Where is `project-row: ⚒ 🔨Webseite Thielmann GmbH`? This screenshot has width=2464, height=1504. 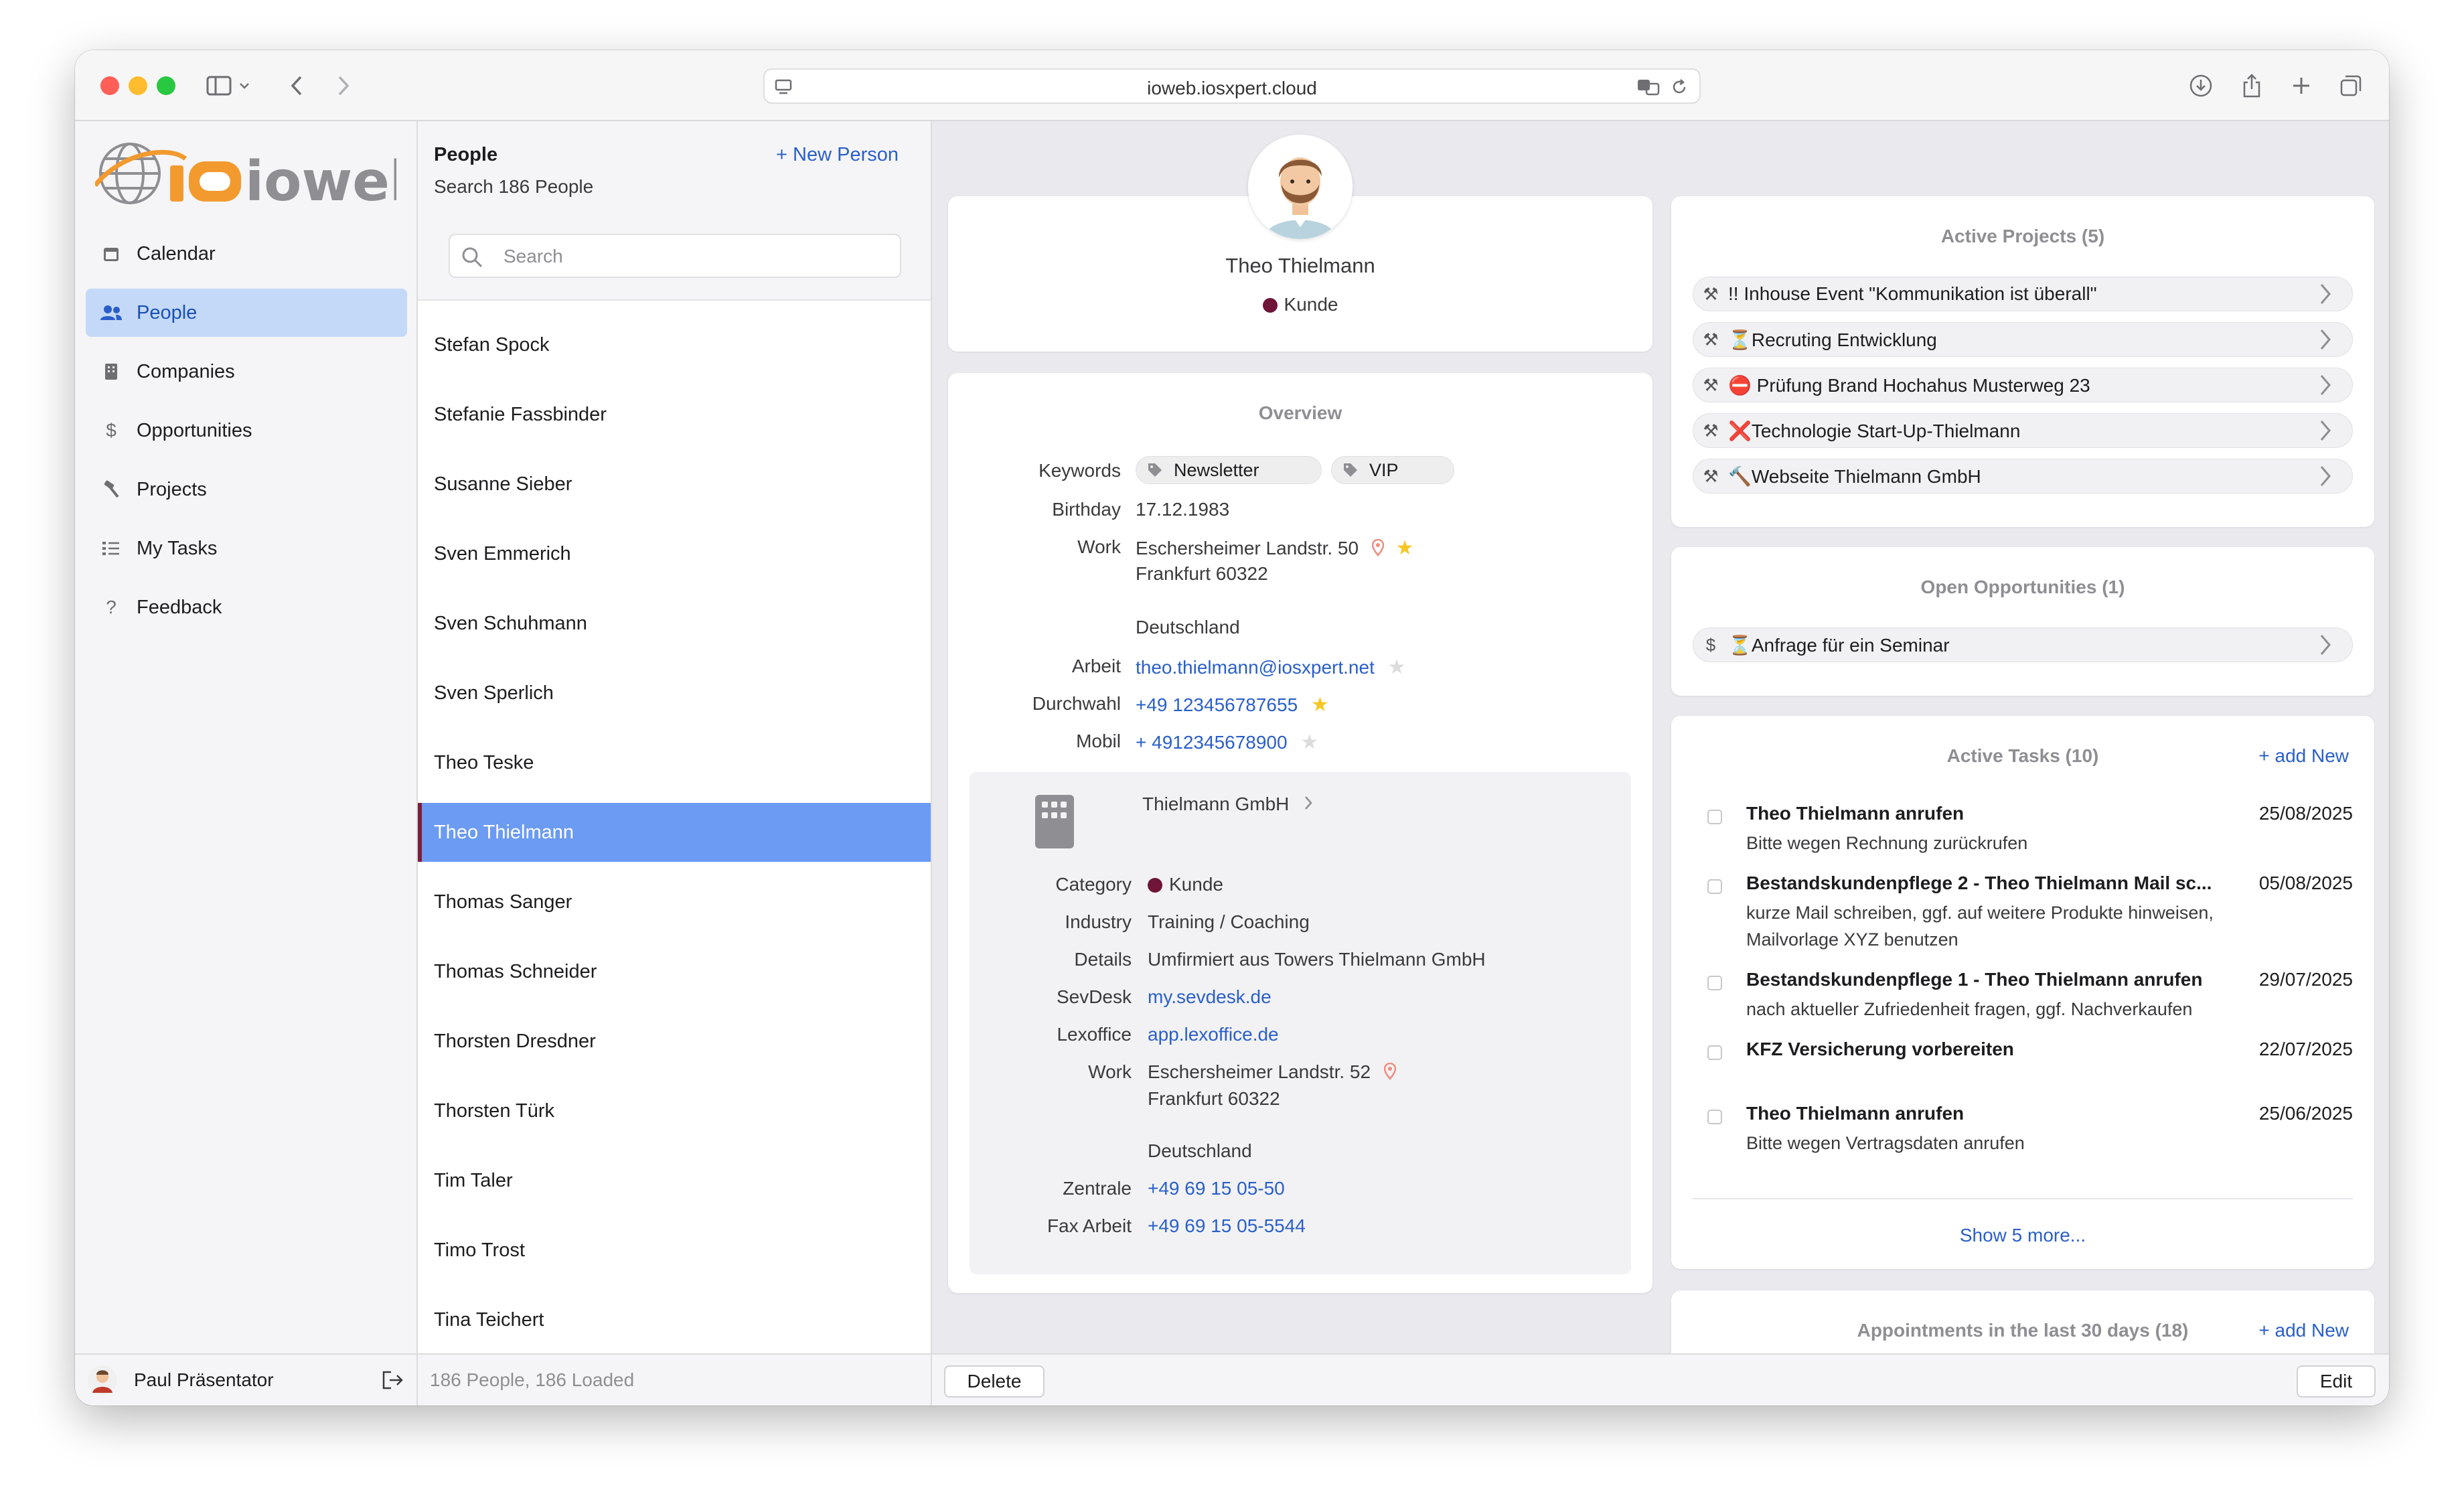
project-row: ⚒ 🔨Webseite Thielmann GmbH is located at coordinates (2023, 476).